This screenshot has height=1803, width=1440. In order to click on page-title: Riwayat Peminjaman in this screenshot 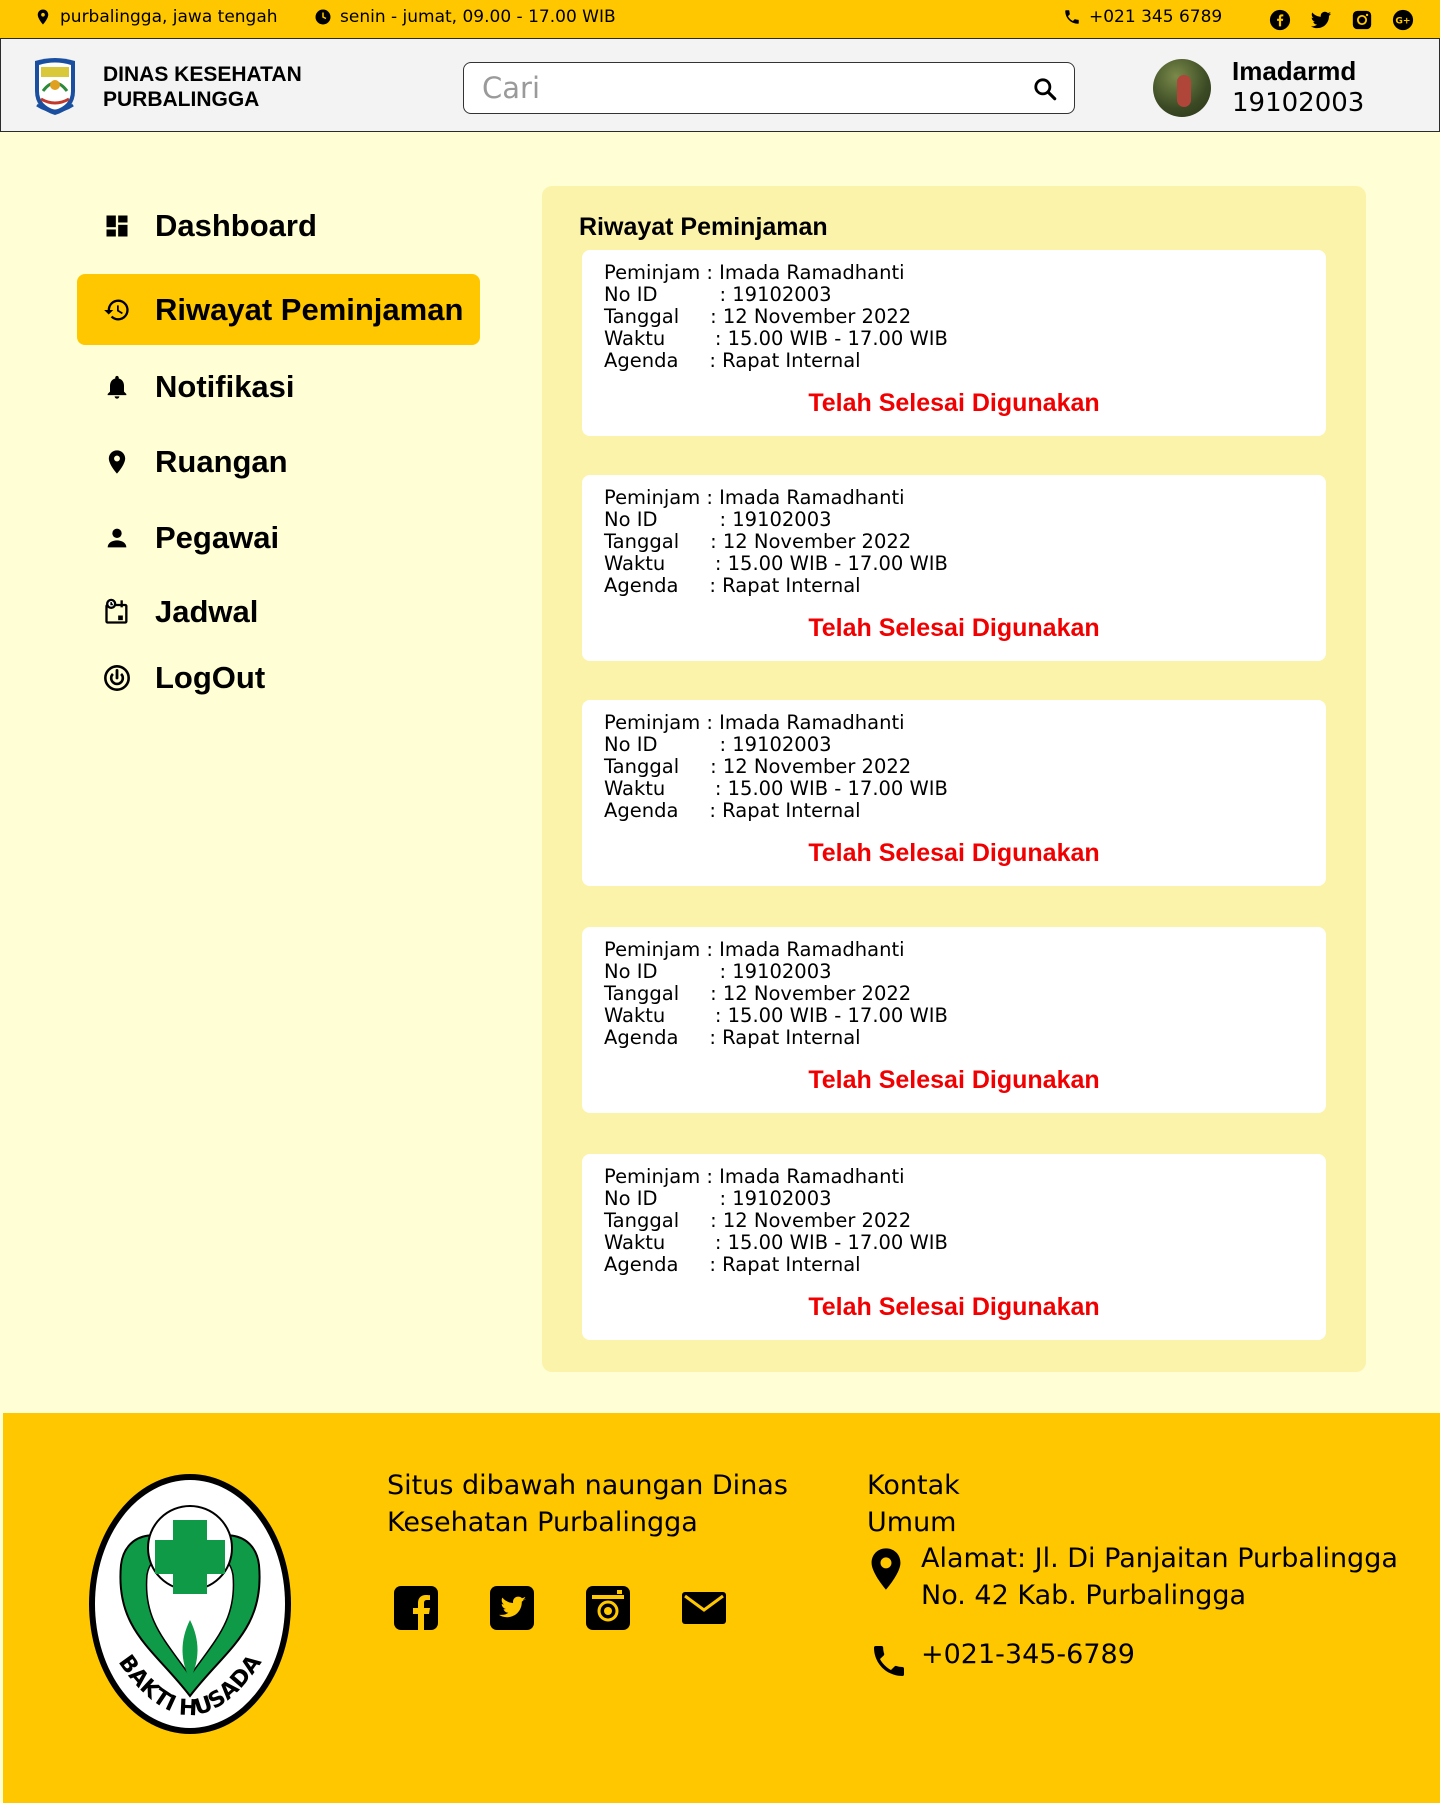, I will do `click(703, 227)`.